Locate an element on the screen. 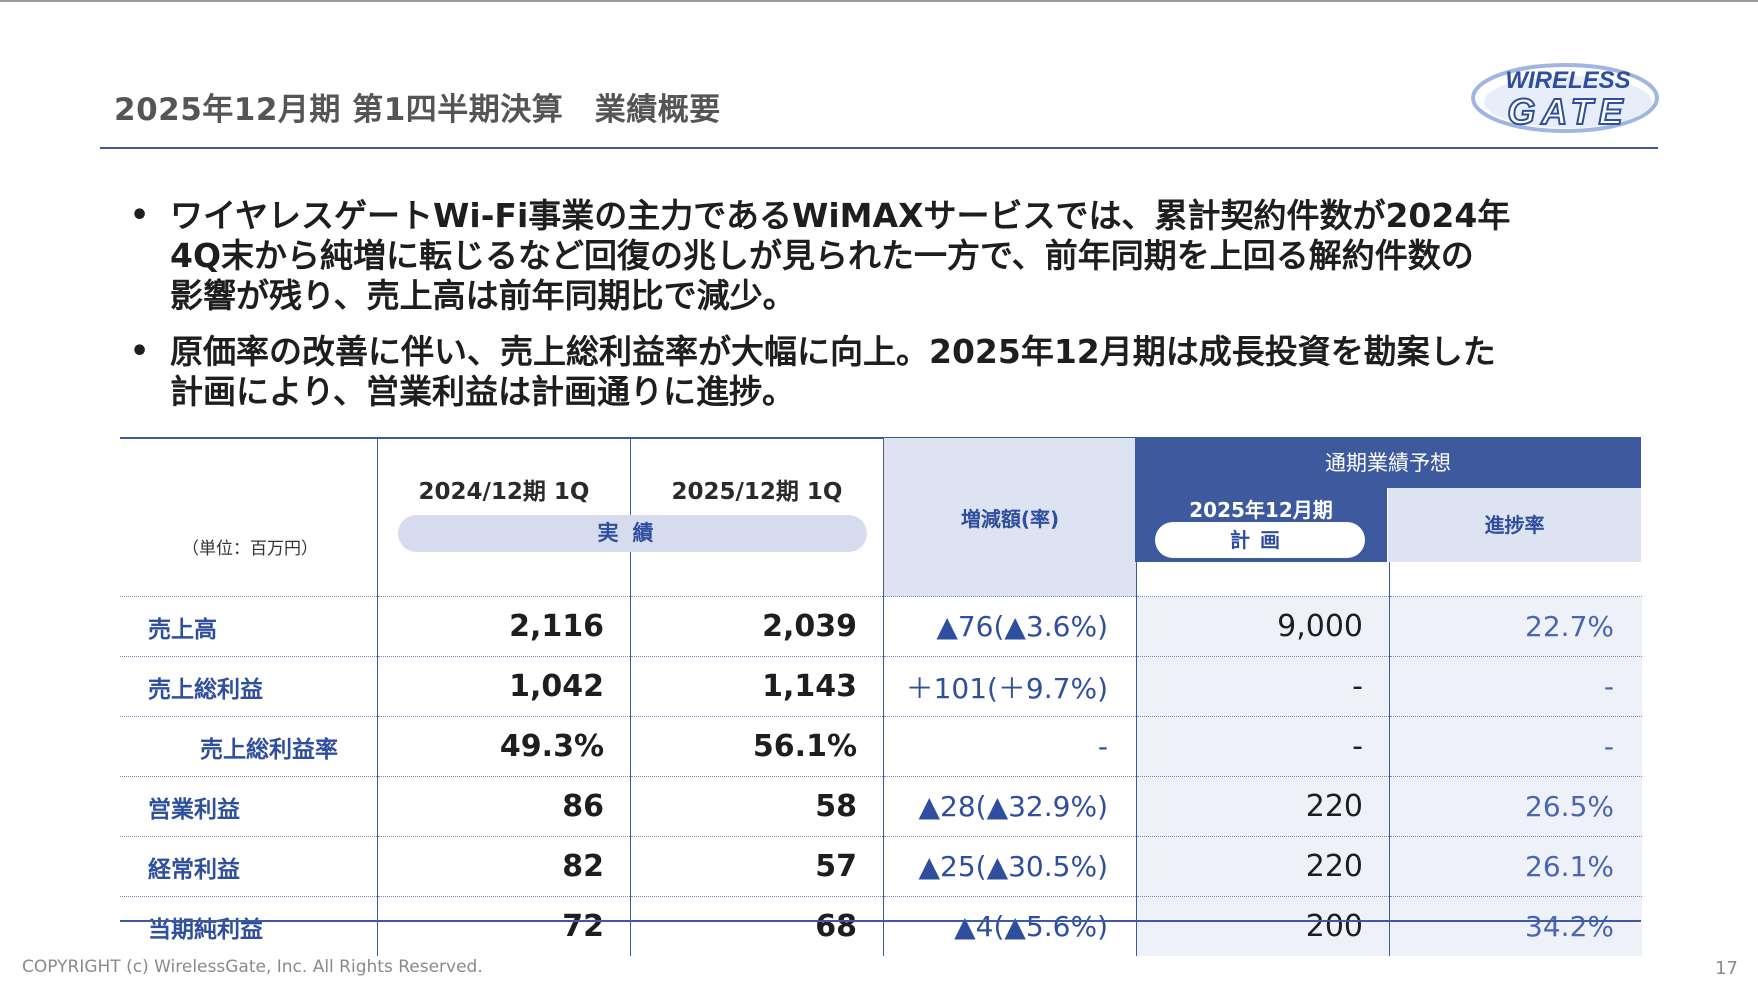 This screenshot has height=988, width=1758. row-diff-value: ▲28(▲32.9%) is located at coordinates (1010, 806).